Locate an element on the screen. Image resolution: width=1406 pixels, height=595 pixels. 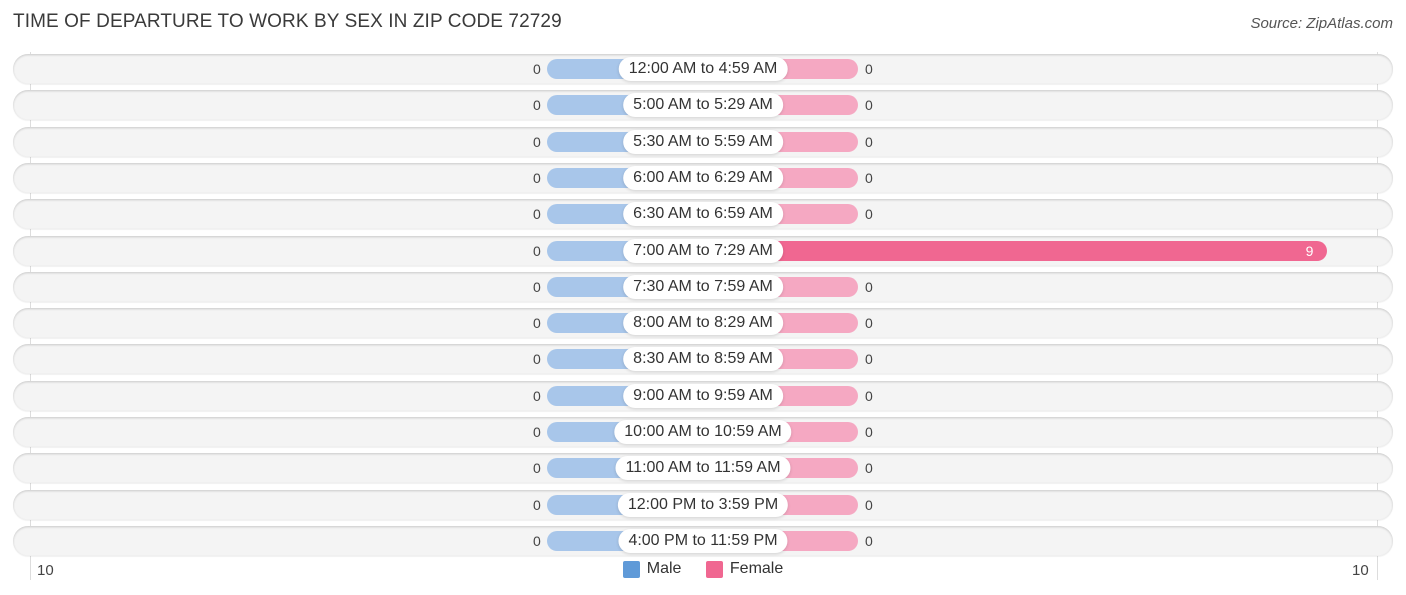
legend-swatch-female is located at coordinates (714, 569).